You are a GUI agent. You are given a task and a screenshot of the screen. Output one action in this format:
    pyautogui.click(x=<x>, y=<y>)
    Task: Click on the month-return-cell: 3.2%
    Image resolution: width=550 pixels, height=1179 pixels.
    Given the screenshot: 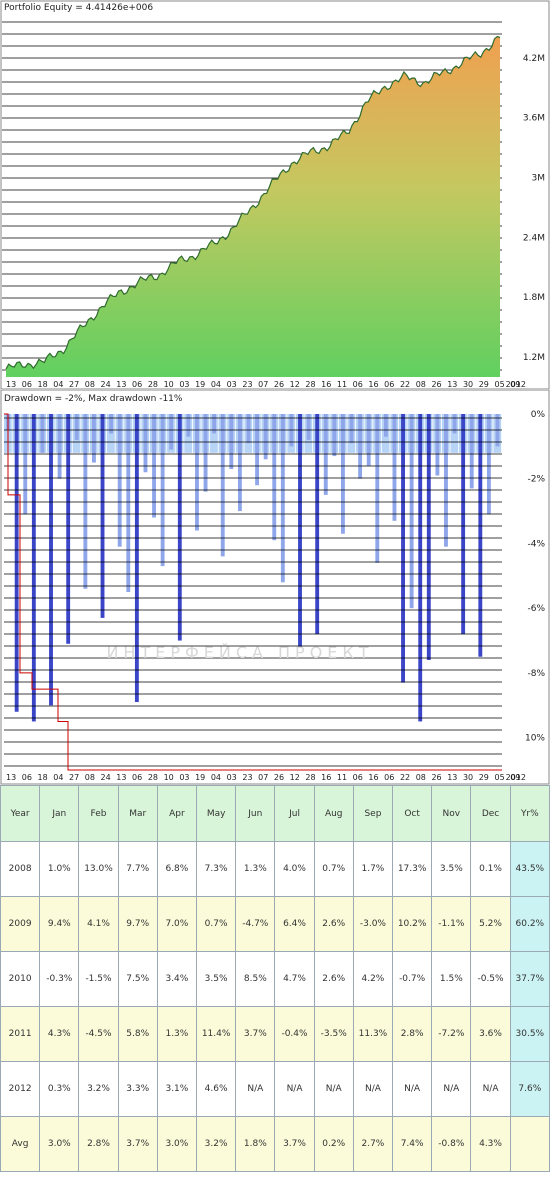 What is the action you would take?
    pyautogui.click(x=216, y=1144)
    